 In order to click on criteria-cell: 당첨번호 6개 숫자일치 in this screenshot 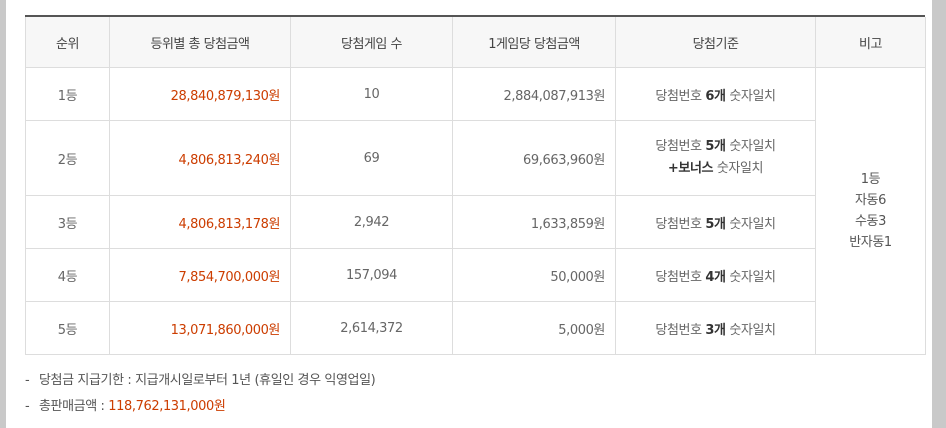, I will do `click(715, 94)`.